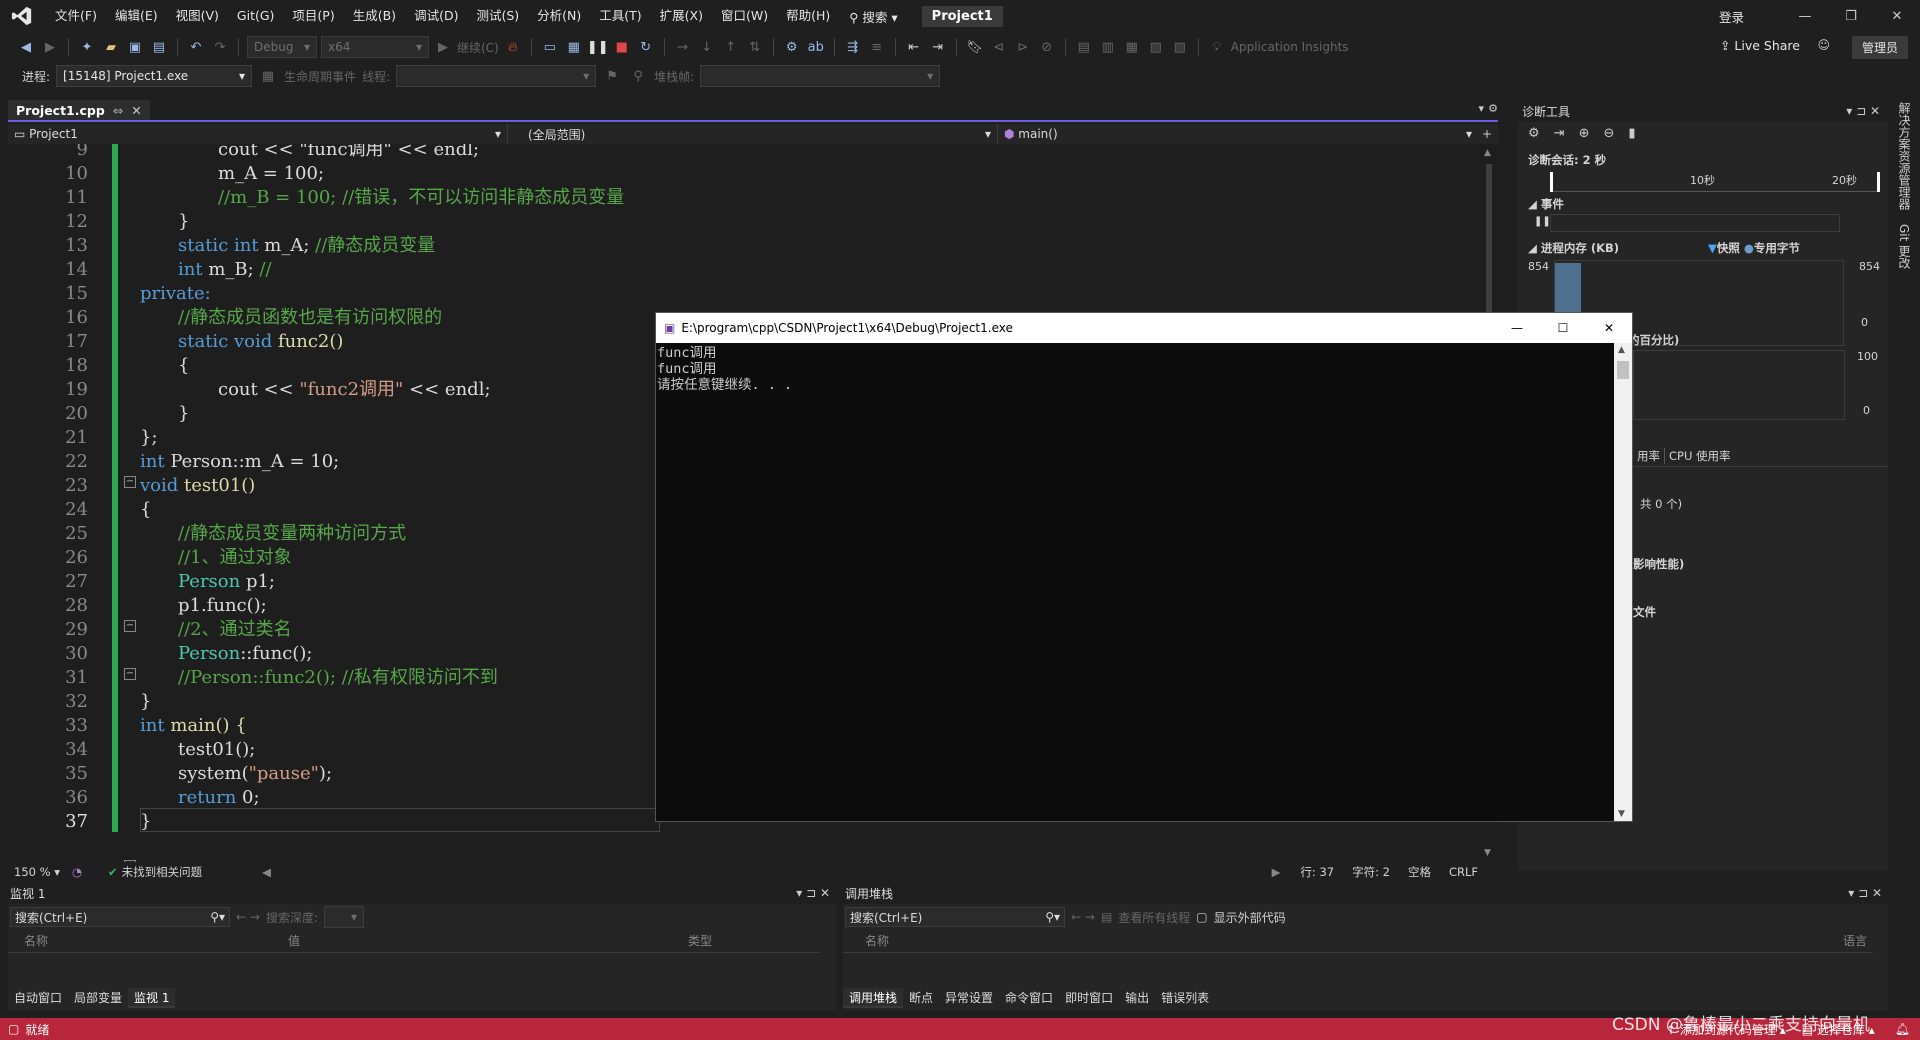 The height and width of the screenshot is (1040, 1920). What do you see at coordinates (792, 47) in the screenshot?
I see `diagnostics-icon: ⚙` at bounding box center [792, 47].